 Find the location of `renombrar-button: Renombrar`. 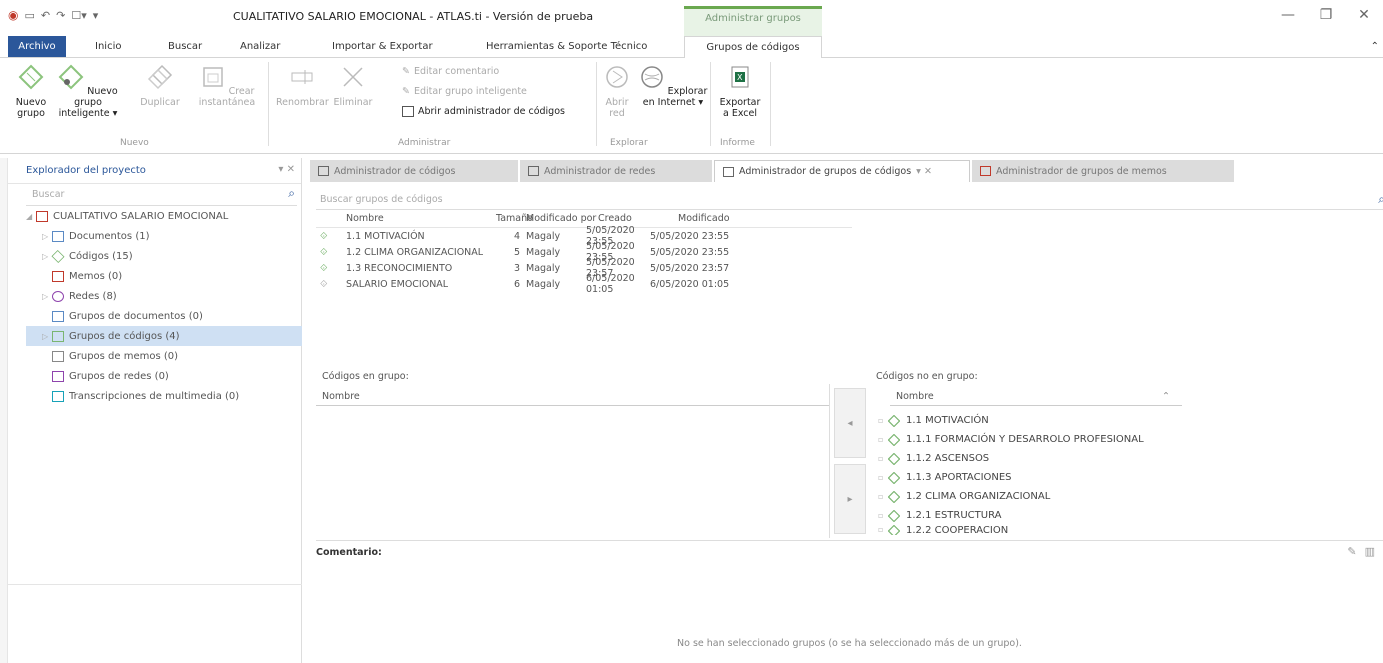

renombrar-button: Renombrar is located at coordinates (302, 86).